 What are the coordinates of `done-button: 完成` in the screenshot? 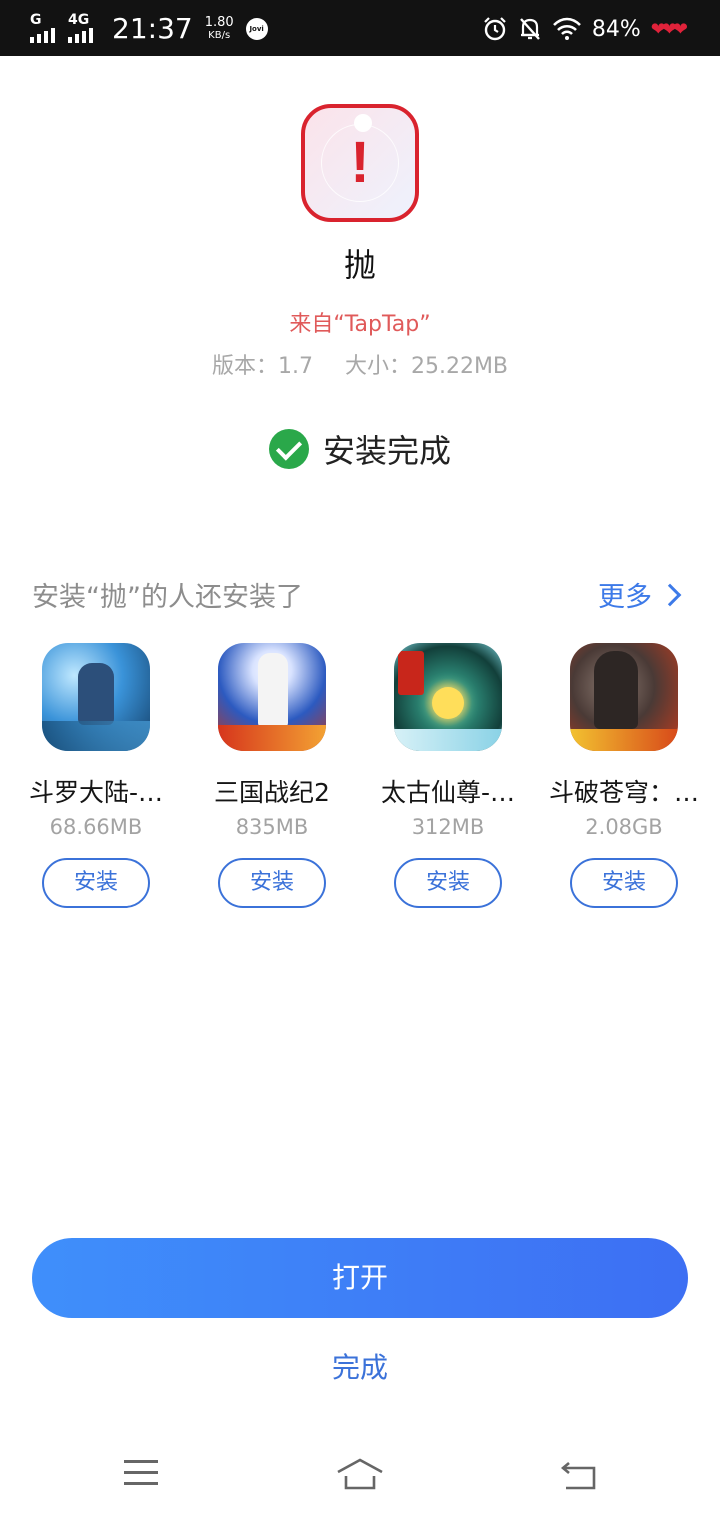 It's located at (360, 1366).